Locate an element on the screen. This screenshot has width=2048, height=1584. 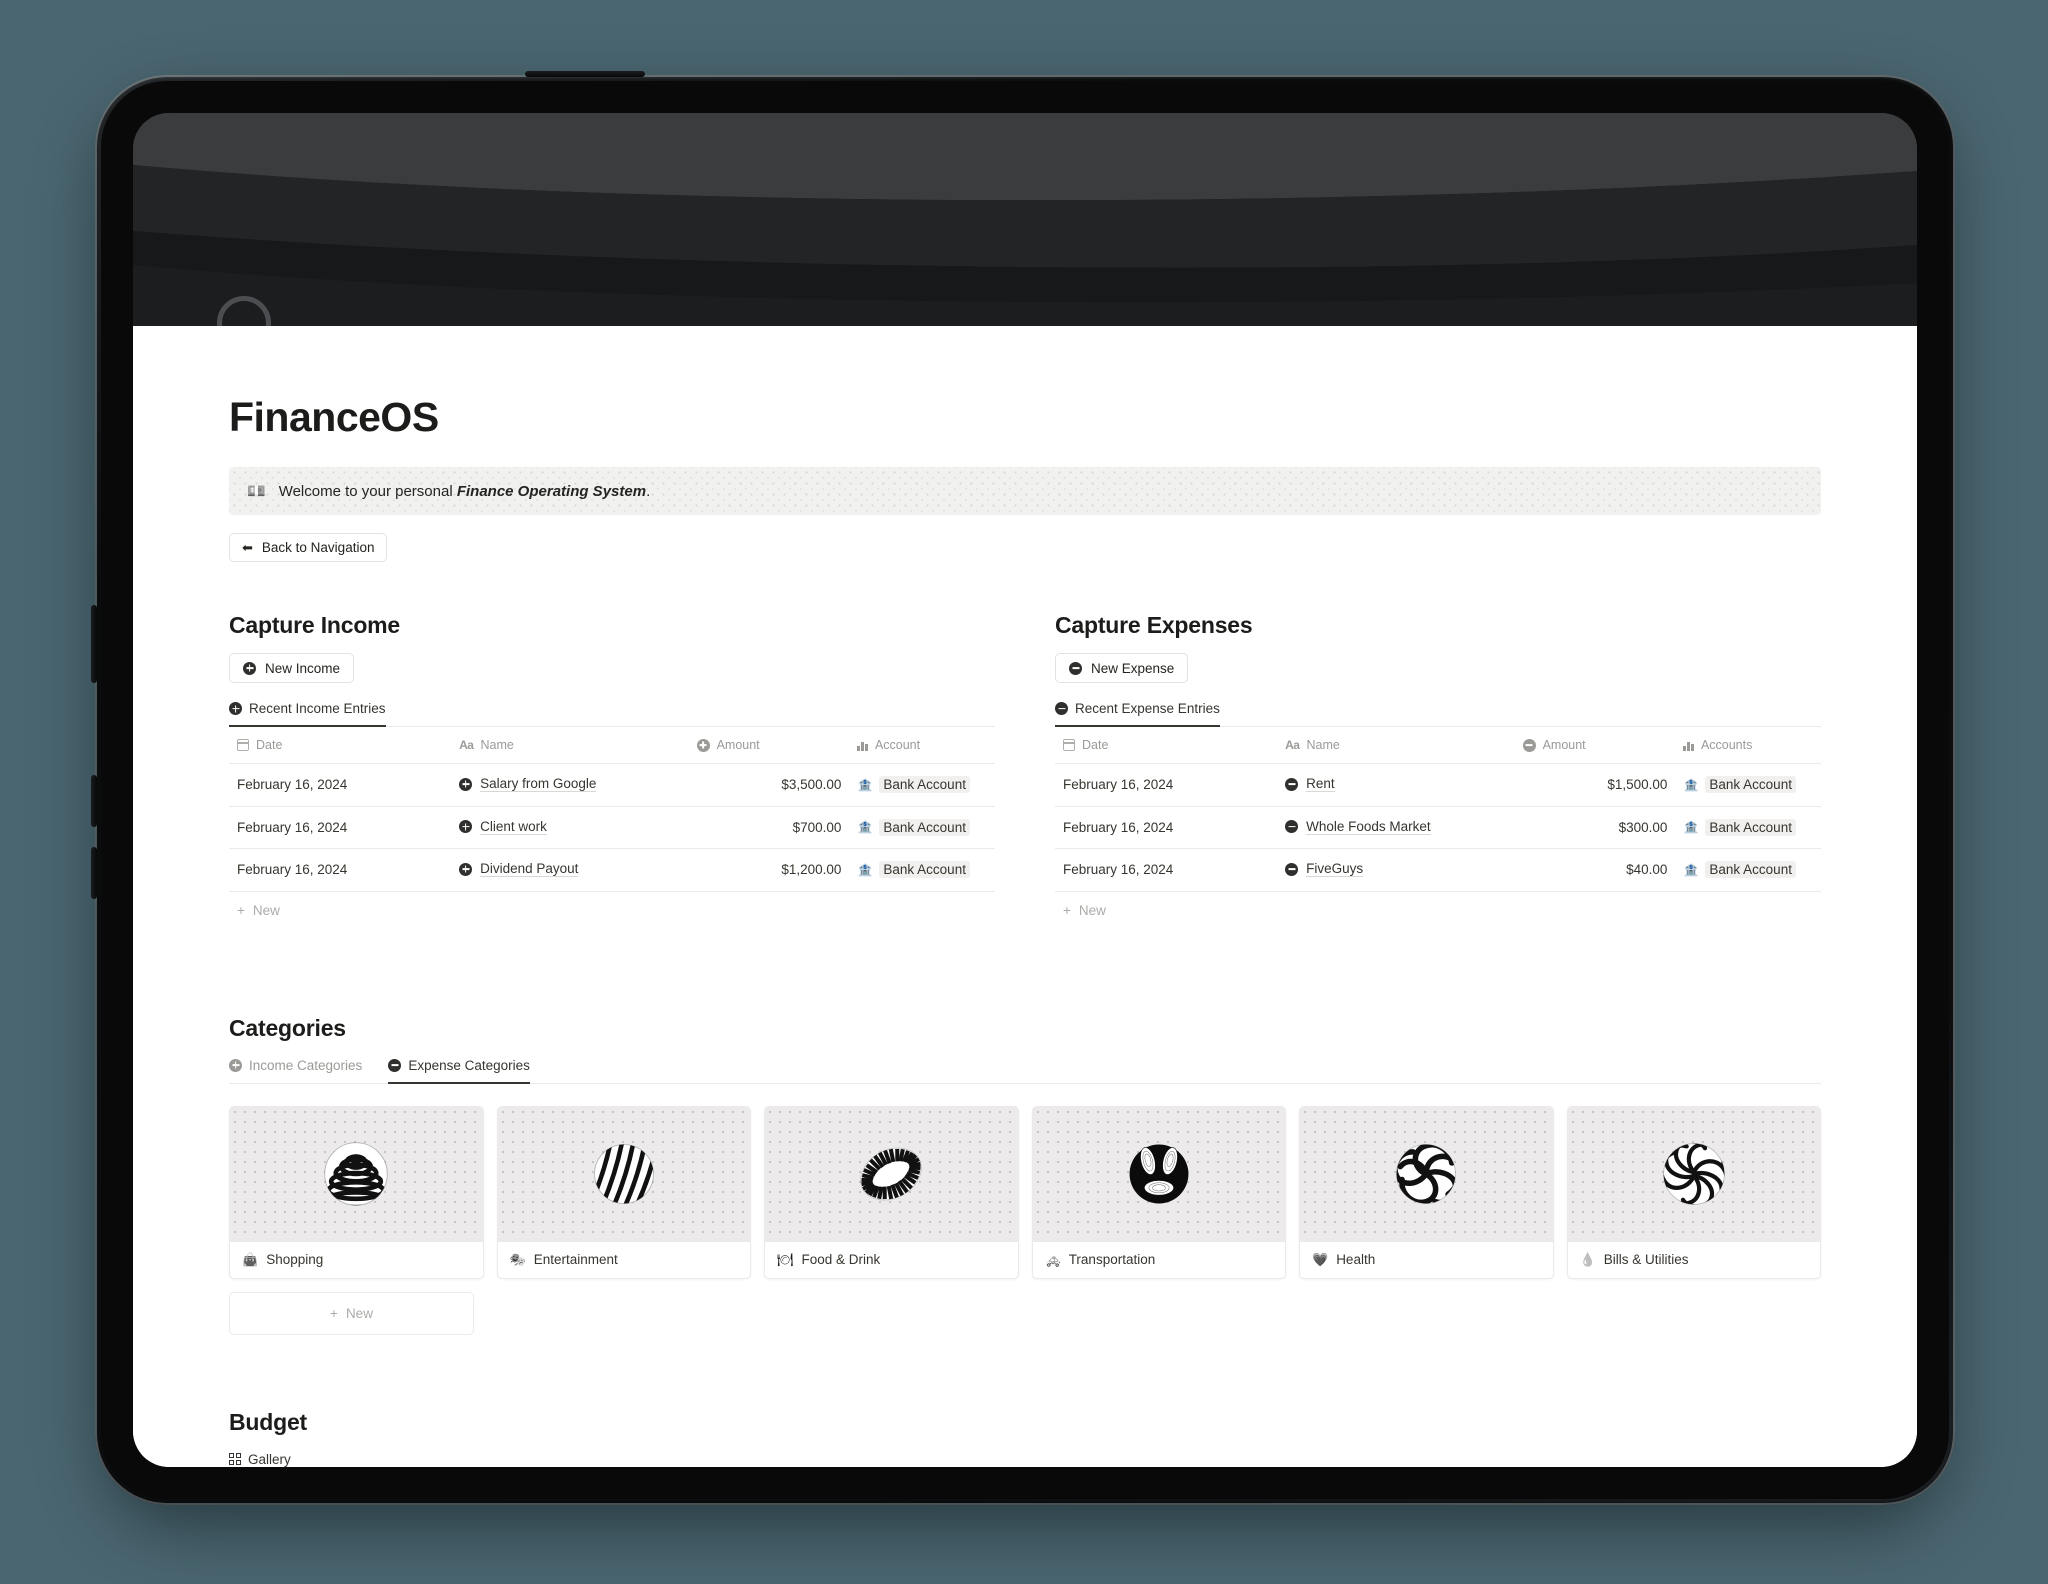
budget-view-tabs: Gallery is located at coordinates (1025, 1460).